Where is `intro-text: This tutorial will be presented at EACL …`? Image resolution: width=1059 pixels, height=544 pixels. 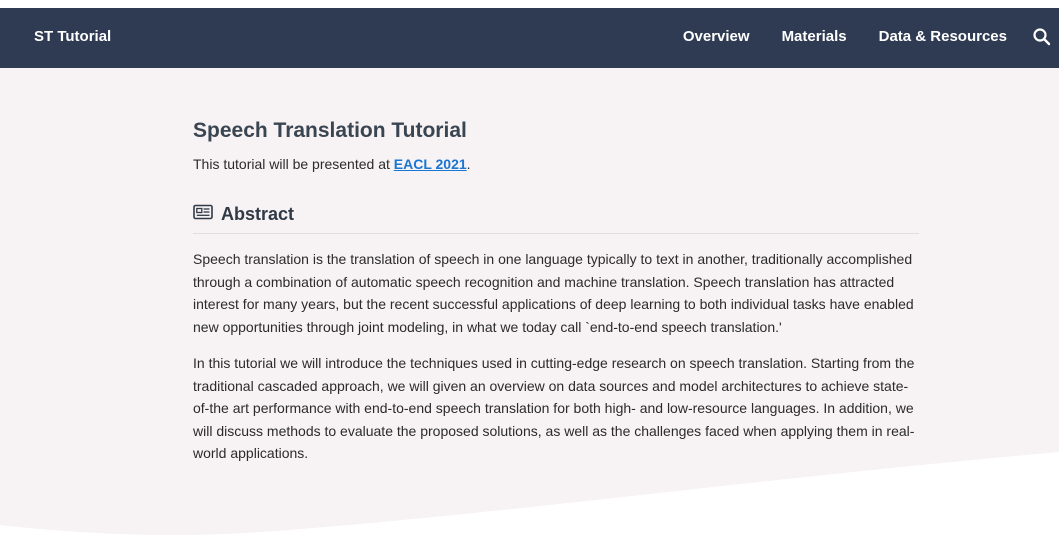
intro-text: This tutorial will be presented at EACL … is located at coordinates (556, 164).